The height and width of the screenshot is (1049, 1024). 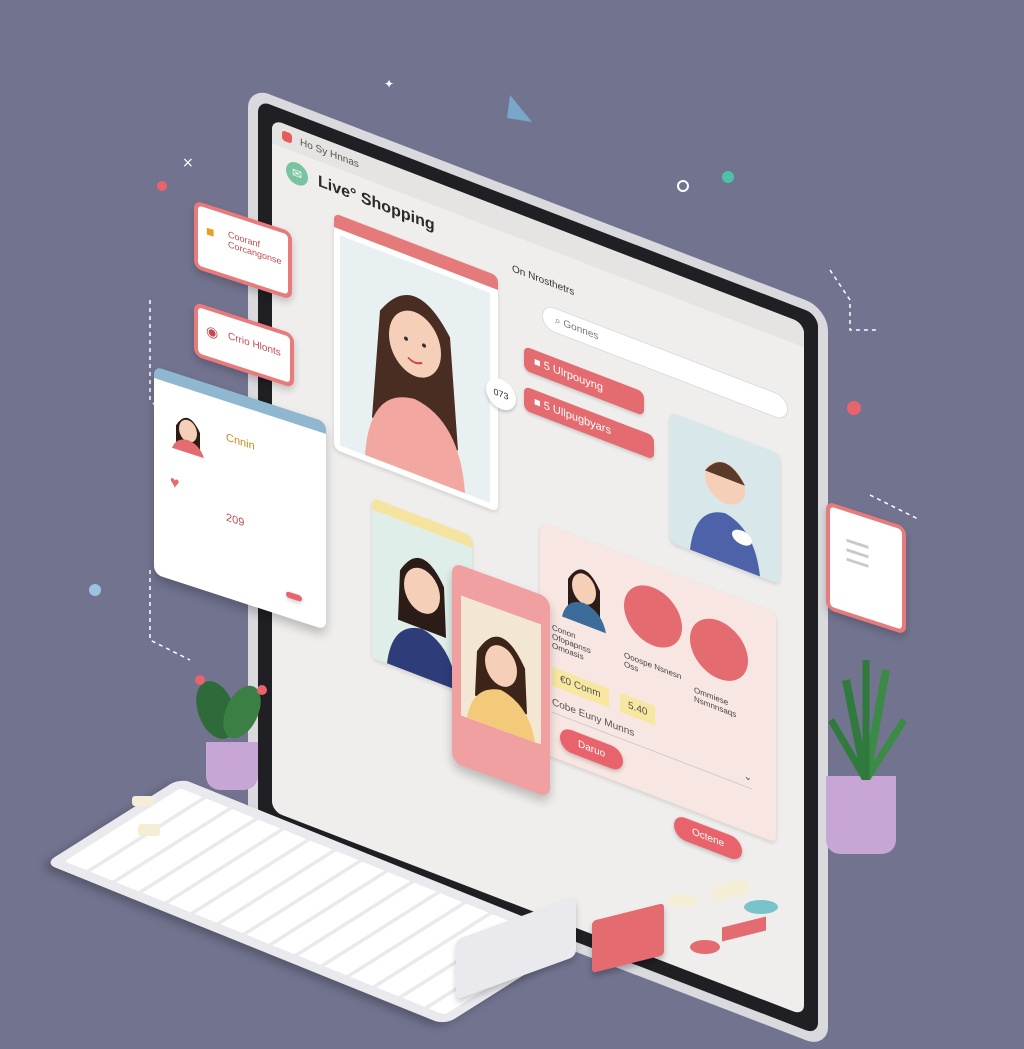 I want to click on ring-decoration, so click(x=683, y=186).